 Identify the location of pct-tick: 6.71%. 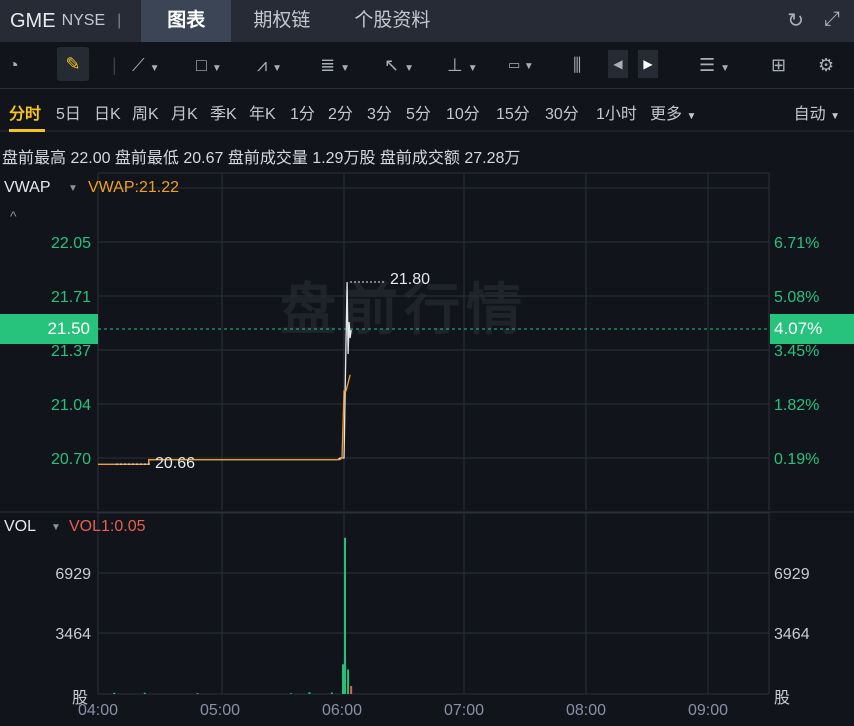
(796, 243).